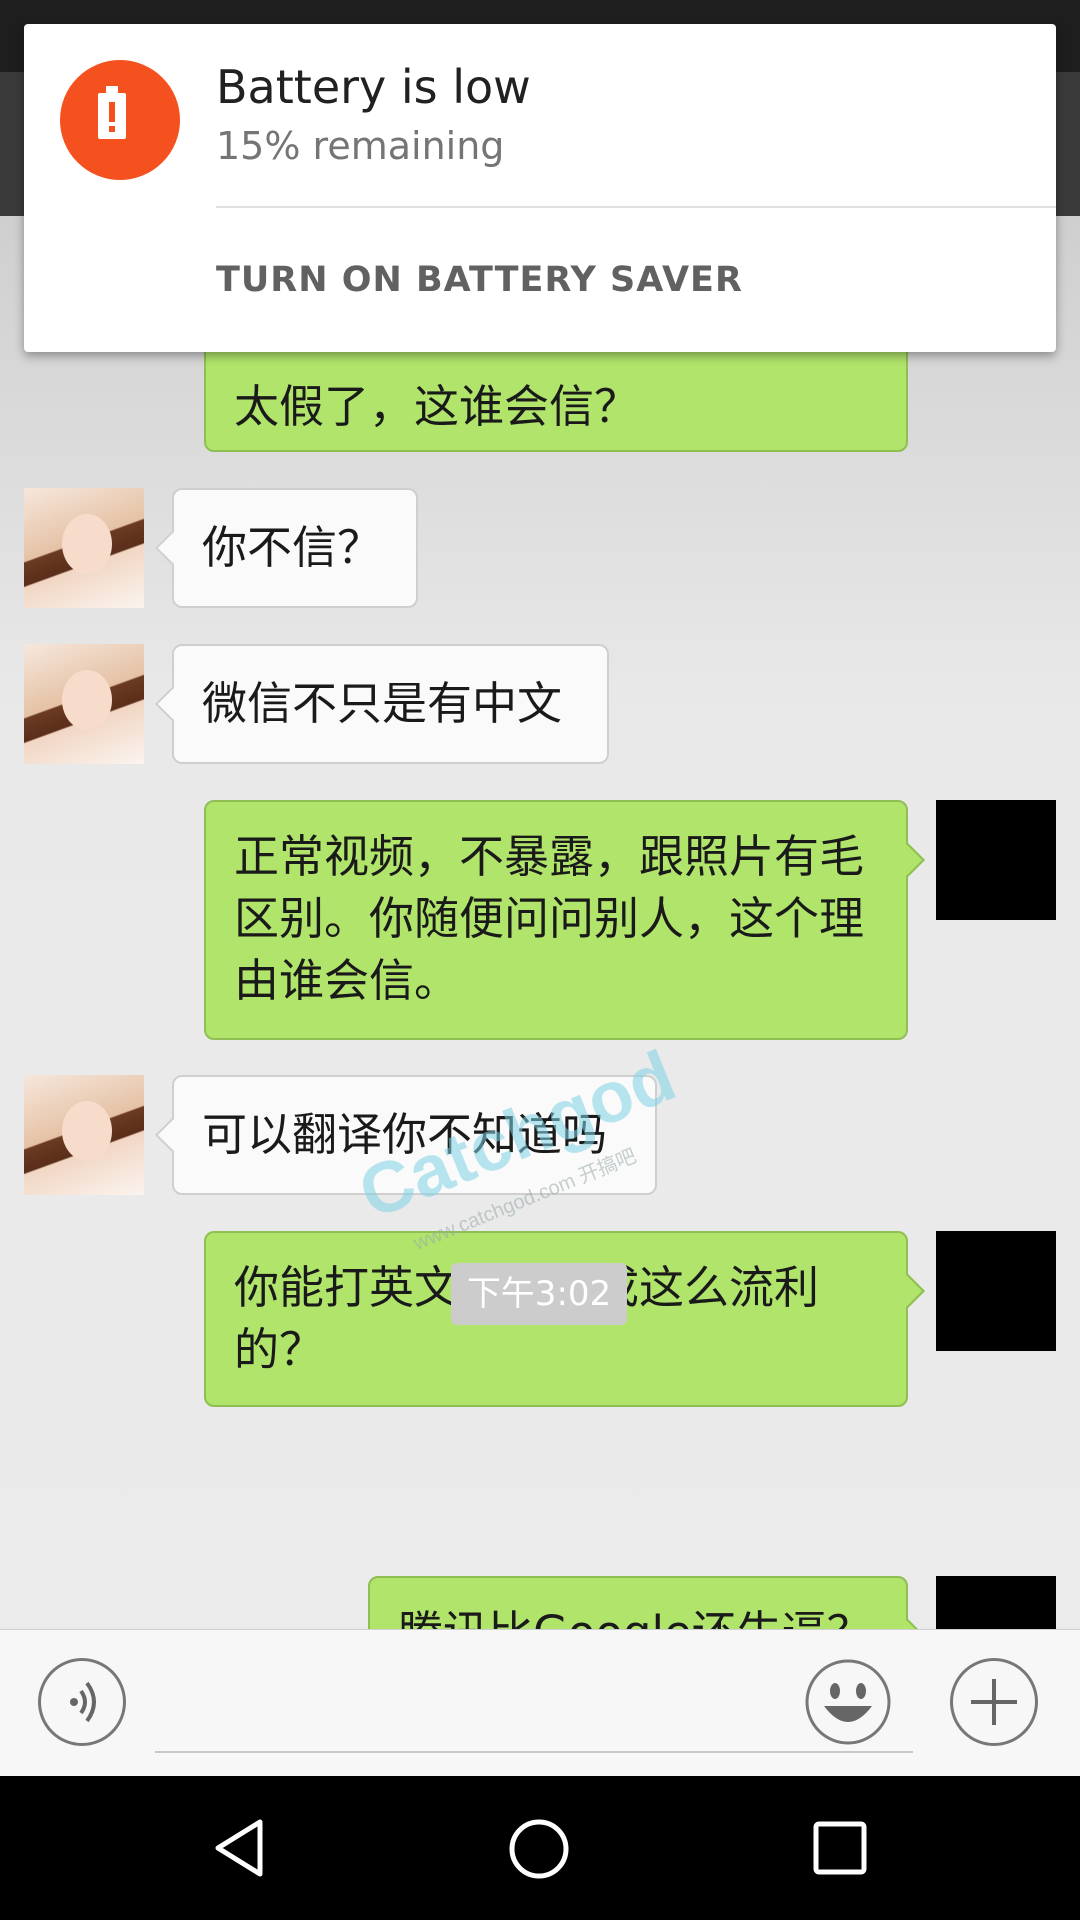 This screenshot has width=1080, height=1920. I want to click on home-icon, so click(539, 1849).